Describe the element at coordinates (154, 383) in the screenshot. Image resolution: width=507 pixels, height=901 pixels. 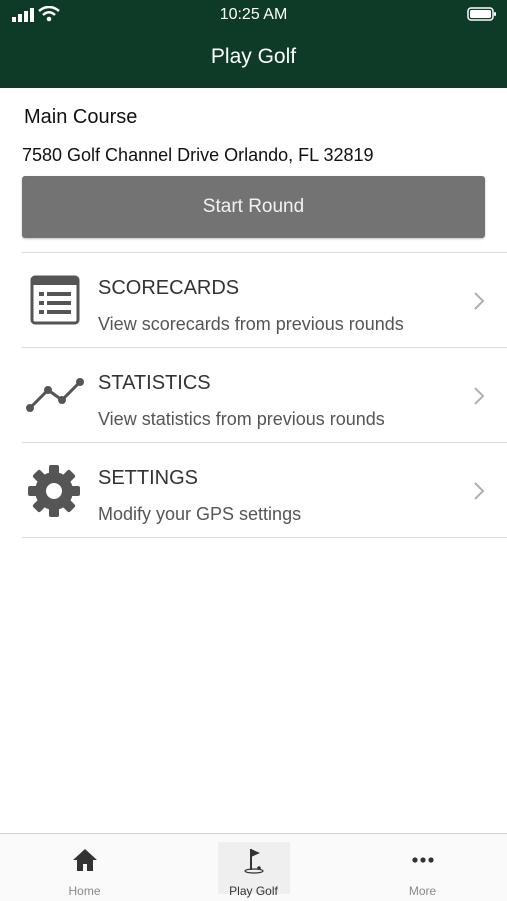
I see `menu-item-title: STATISTICS` at that location.